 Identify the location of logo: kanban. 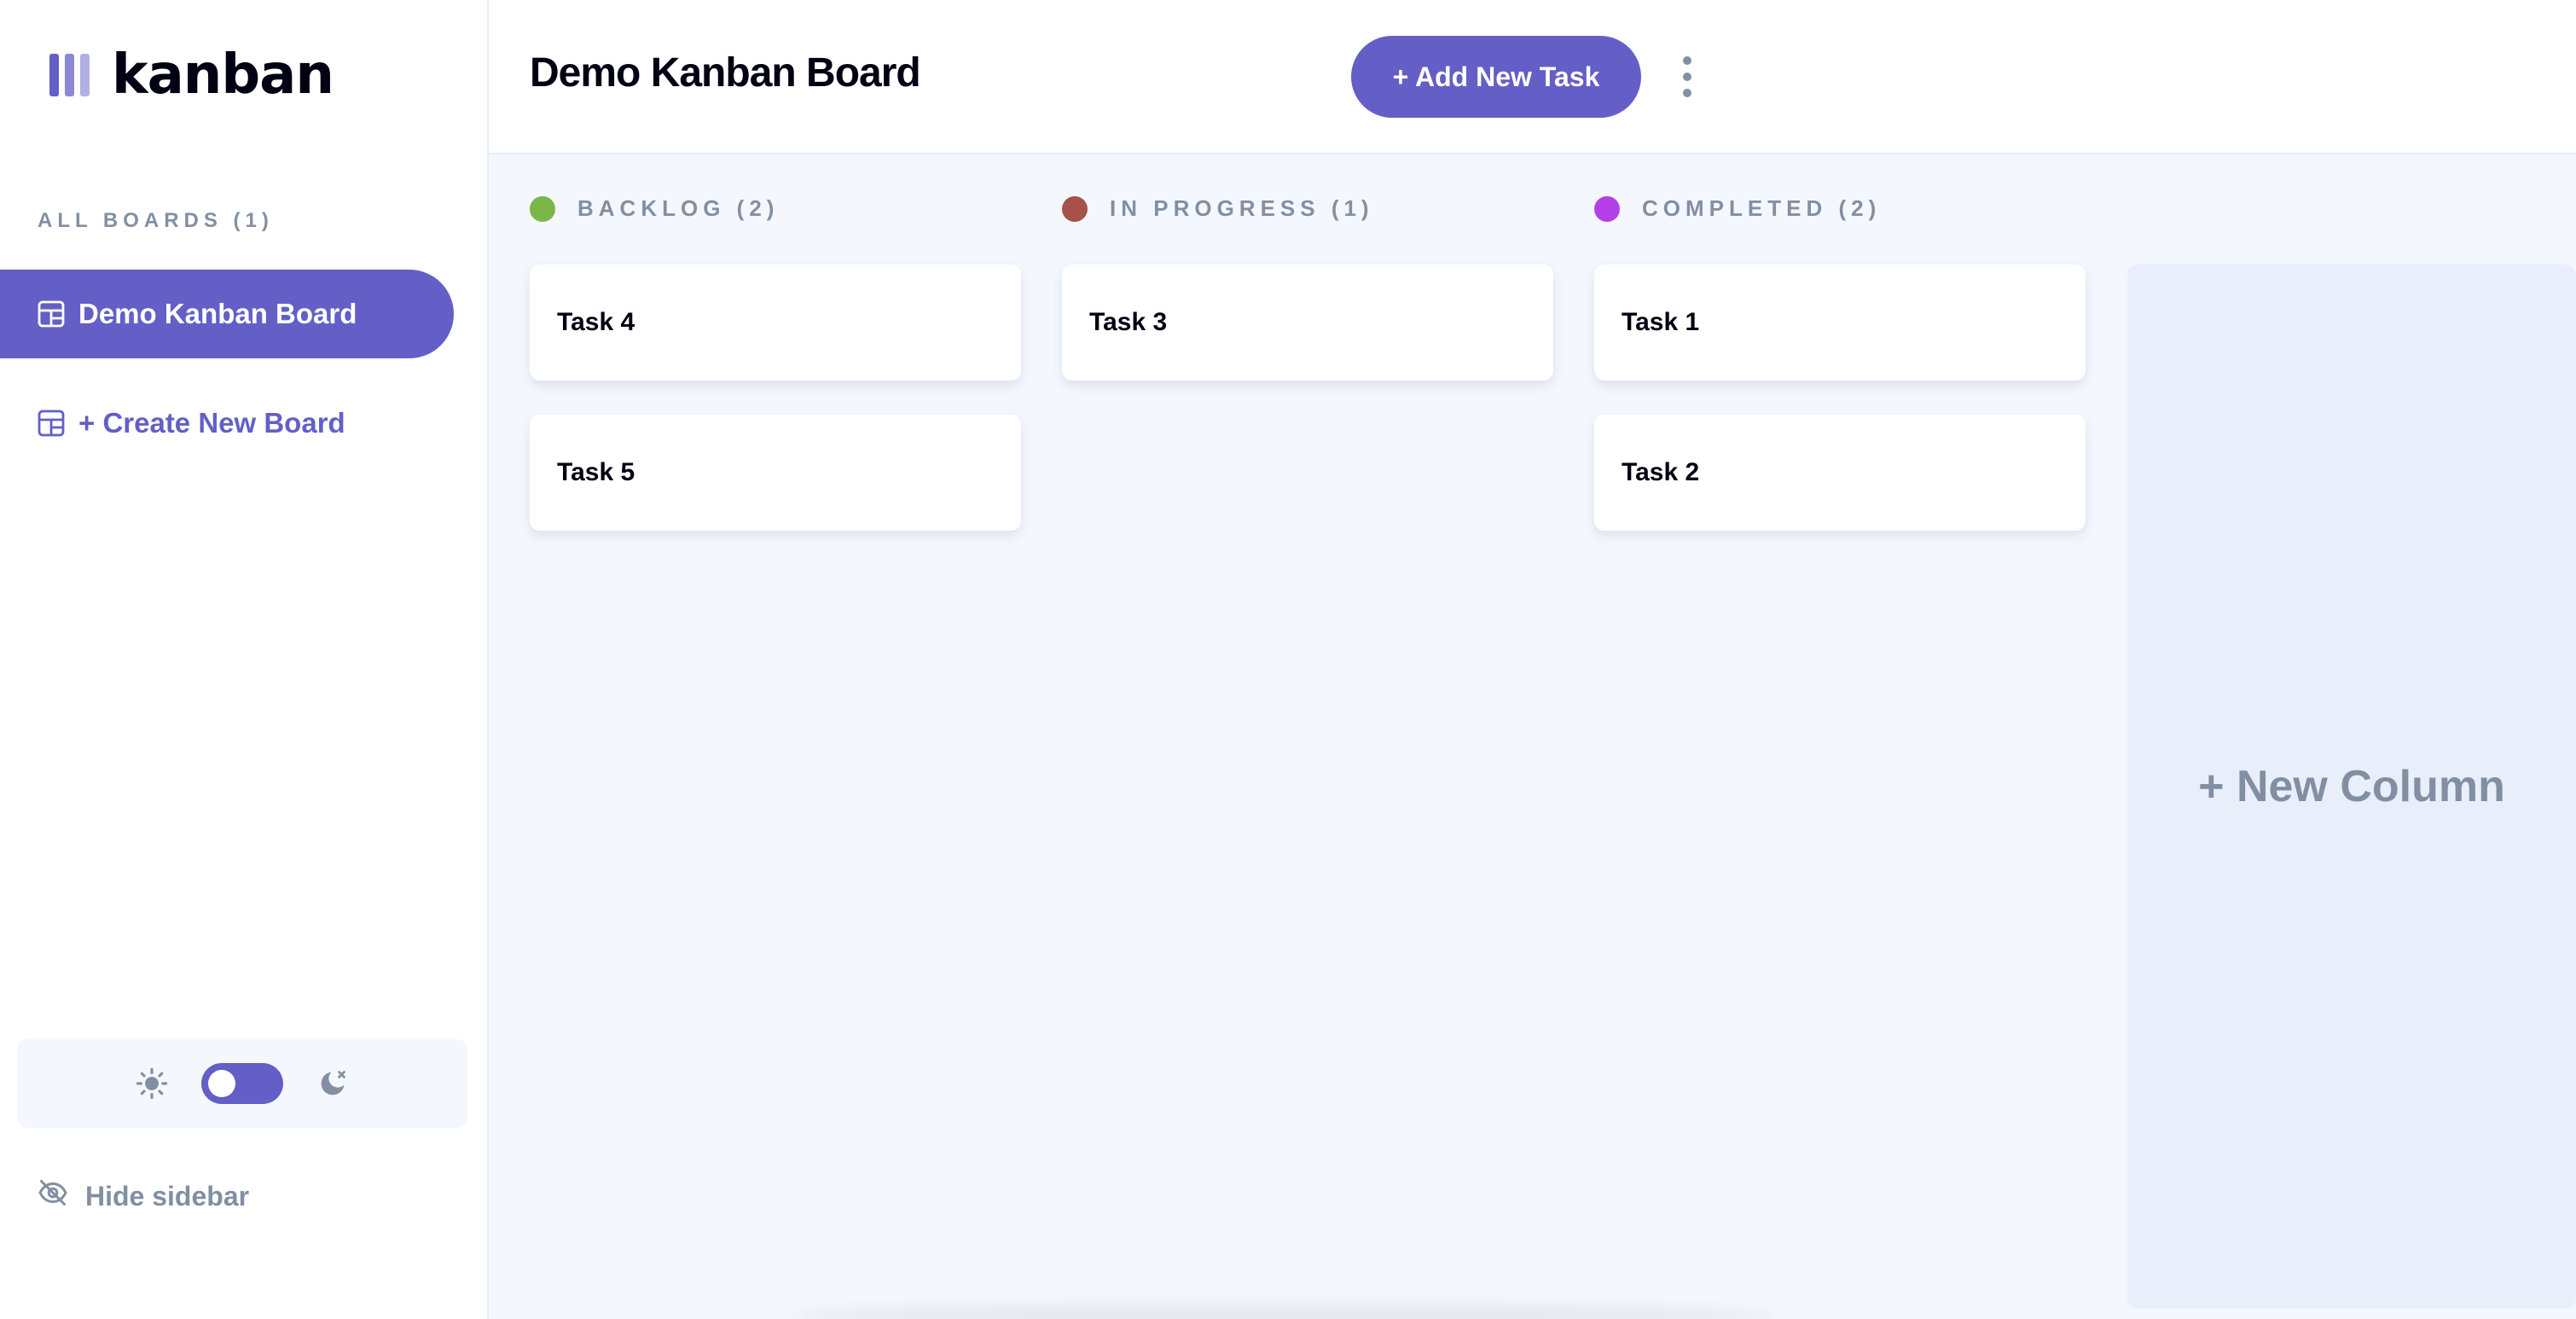
(191, 75).